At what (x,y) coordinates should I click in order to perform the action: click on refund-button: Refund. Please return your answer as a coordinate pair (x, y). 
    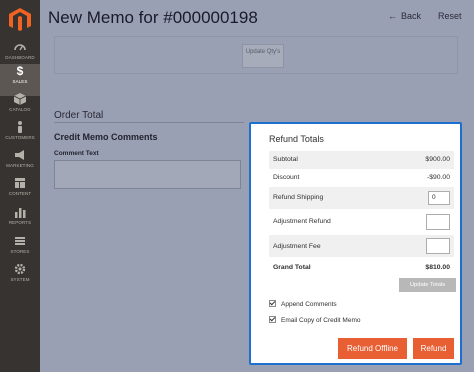
    Looking at the image, I should click on (433, 348).